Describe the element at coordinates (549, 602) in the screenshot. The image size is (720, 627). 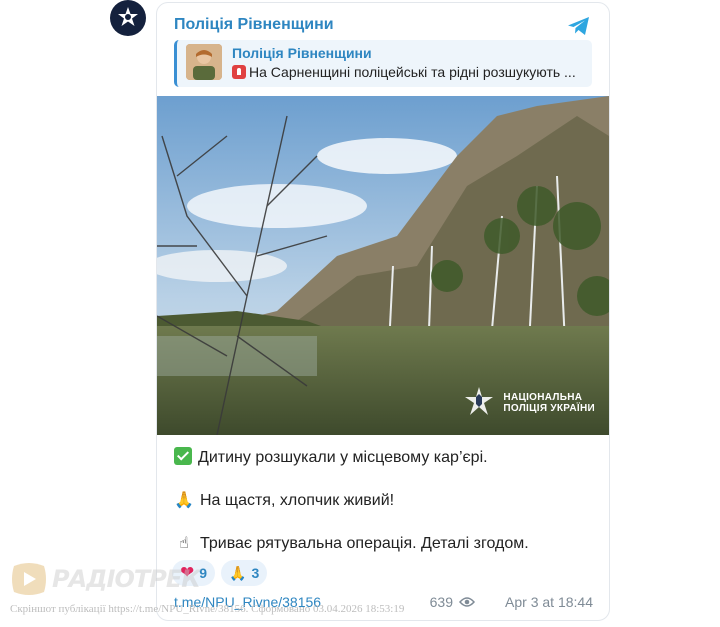
I see `post-date: Apr 3 at 18:44` at that location.